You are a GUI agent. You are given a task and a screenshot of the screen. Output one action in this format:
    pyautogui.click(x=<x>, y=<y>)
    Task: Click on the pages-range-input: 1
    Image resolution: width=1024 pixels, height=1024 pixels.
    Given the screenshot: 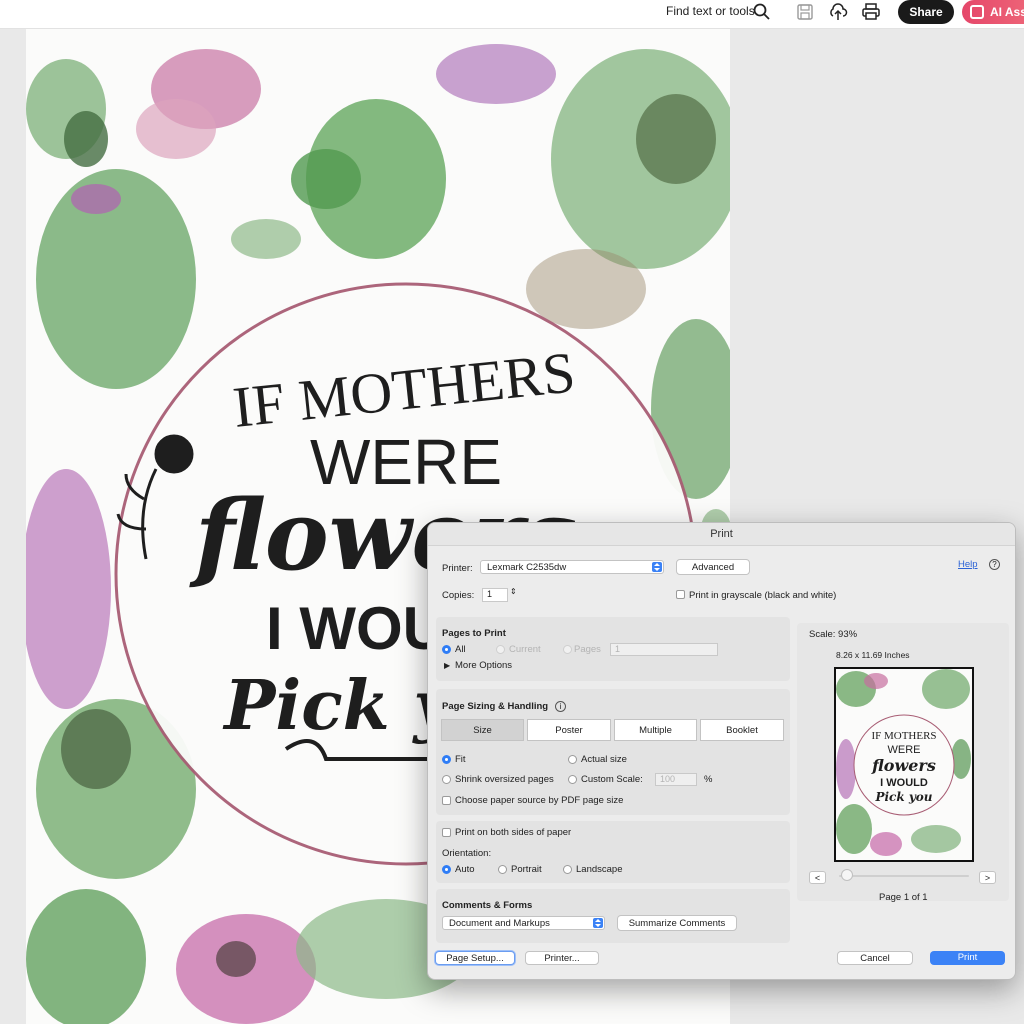 What is the action you would take?
    pyautogui.click(x=664, y=649)
    